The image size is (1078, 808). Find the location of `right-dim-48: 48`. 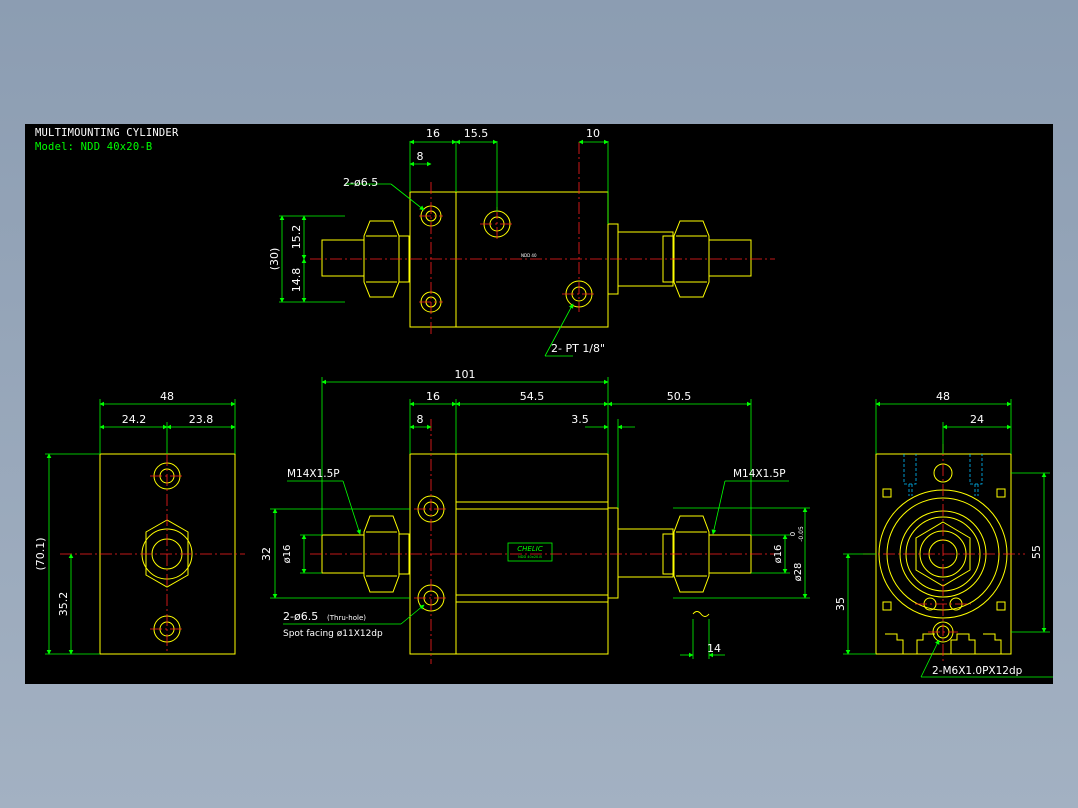

right-dim-48: 48 is located at coordinates (943, 396).